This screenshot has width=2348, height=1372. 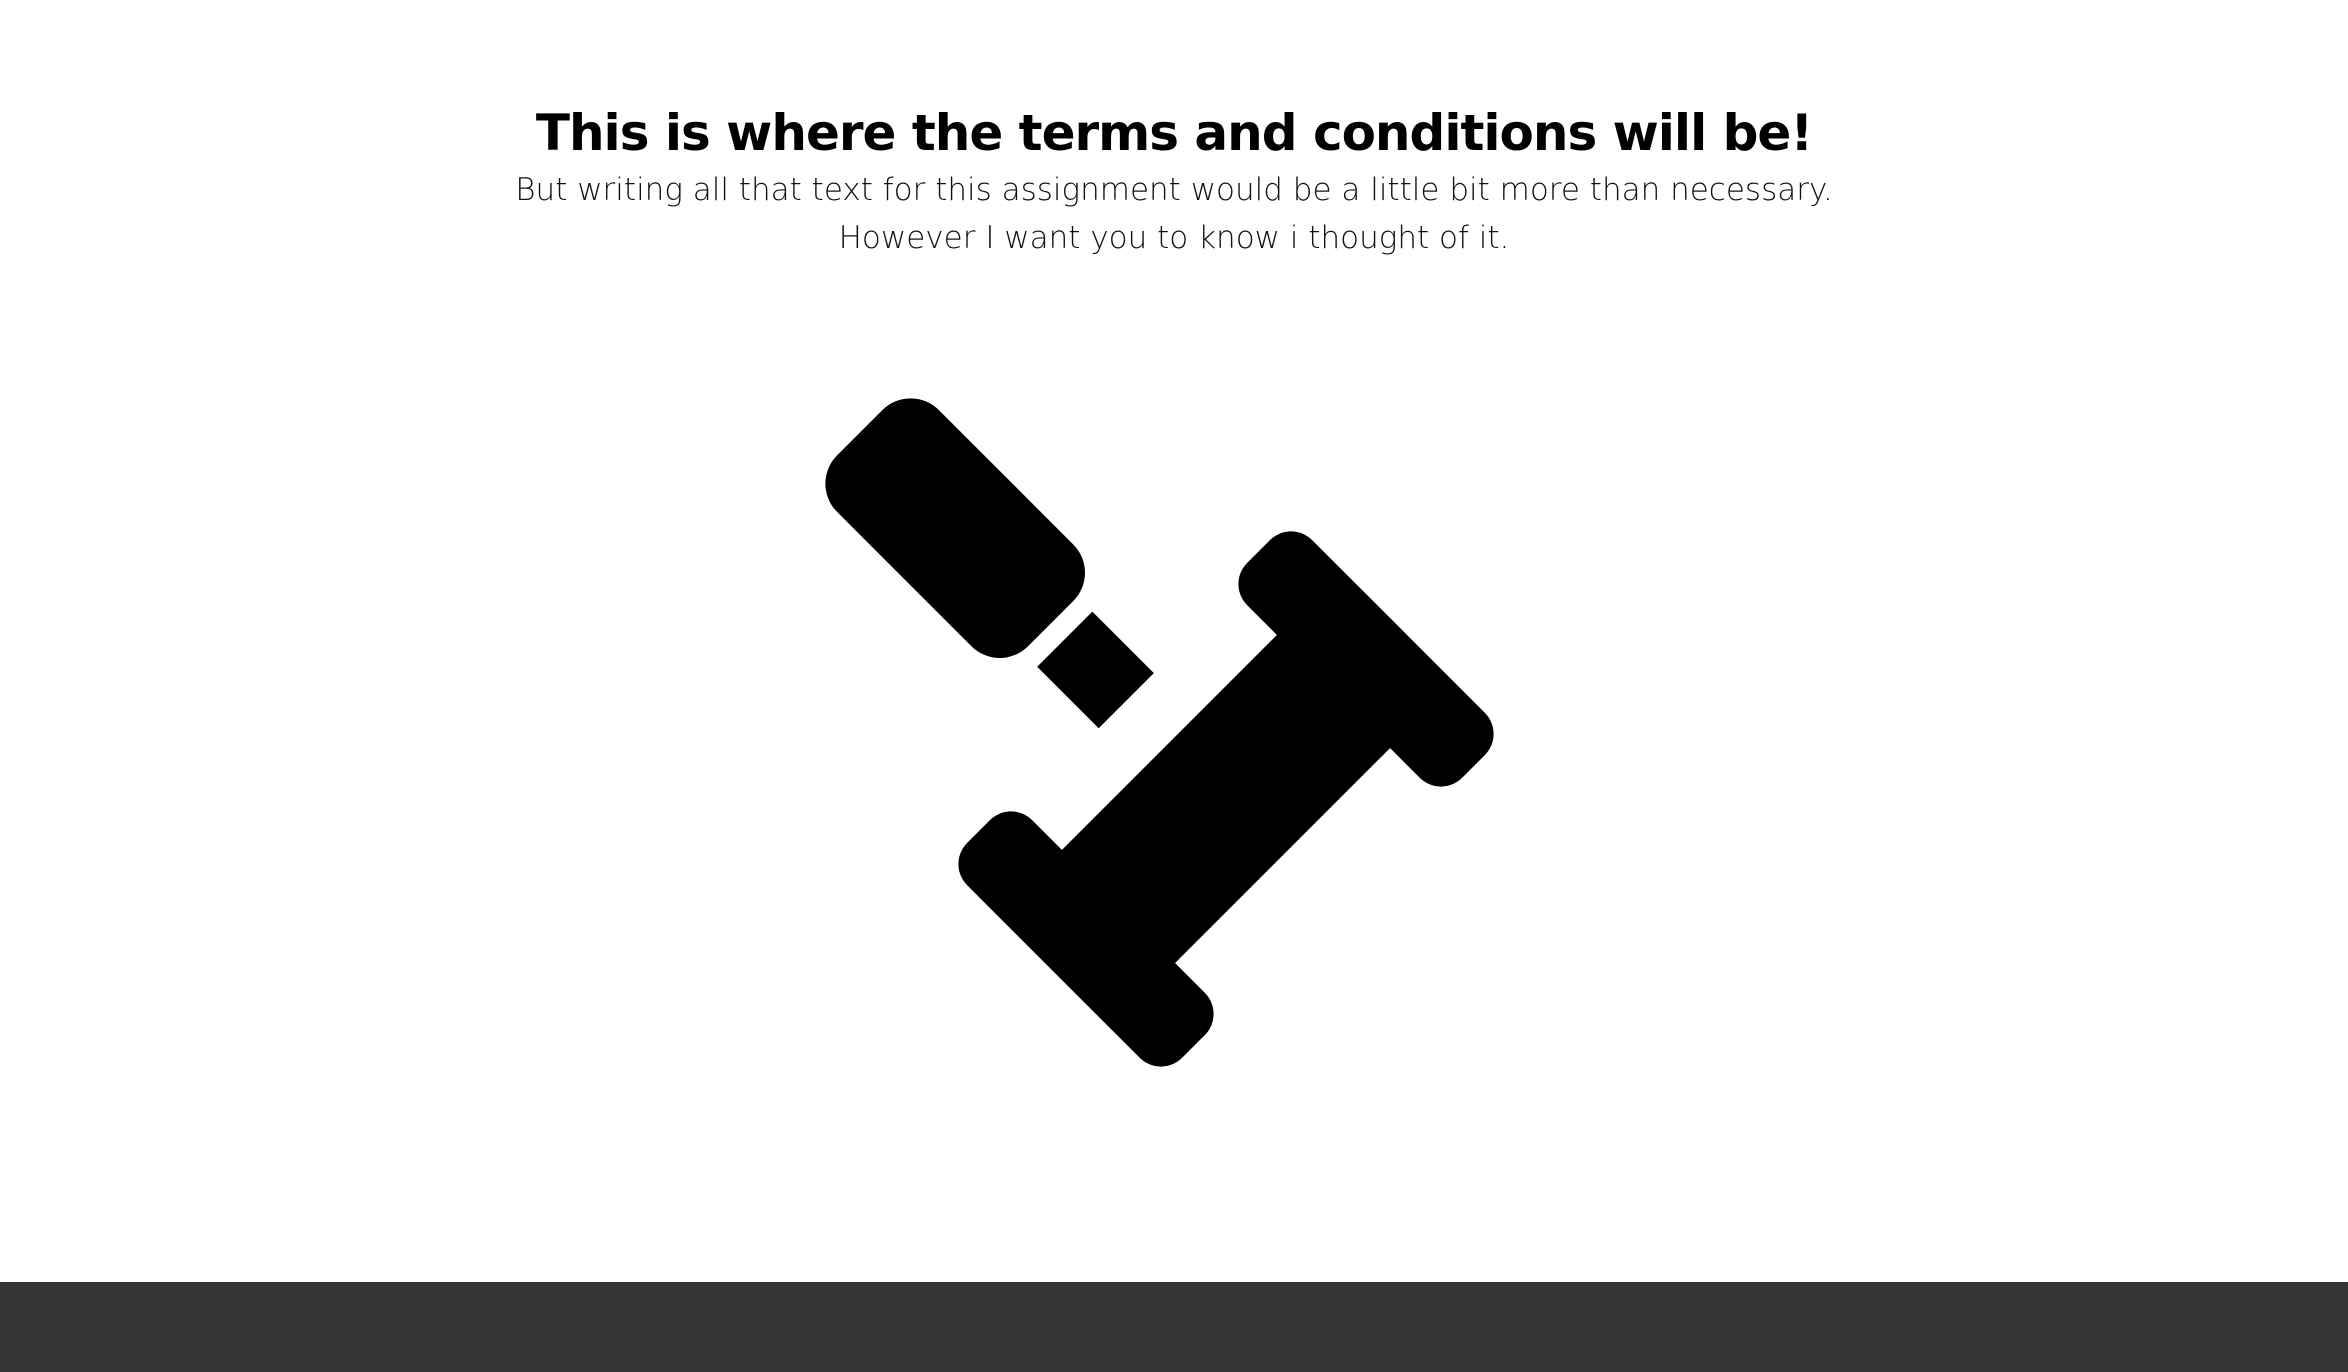 I want to click on gavel-icon, so click(x=1159, y=732).